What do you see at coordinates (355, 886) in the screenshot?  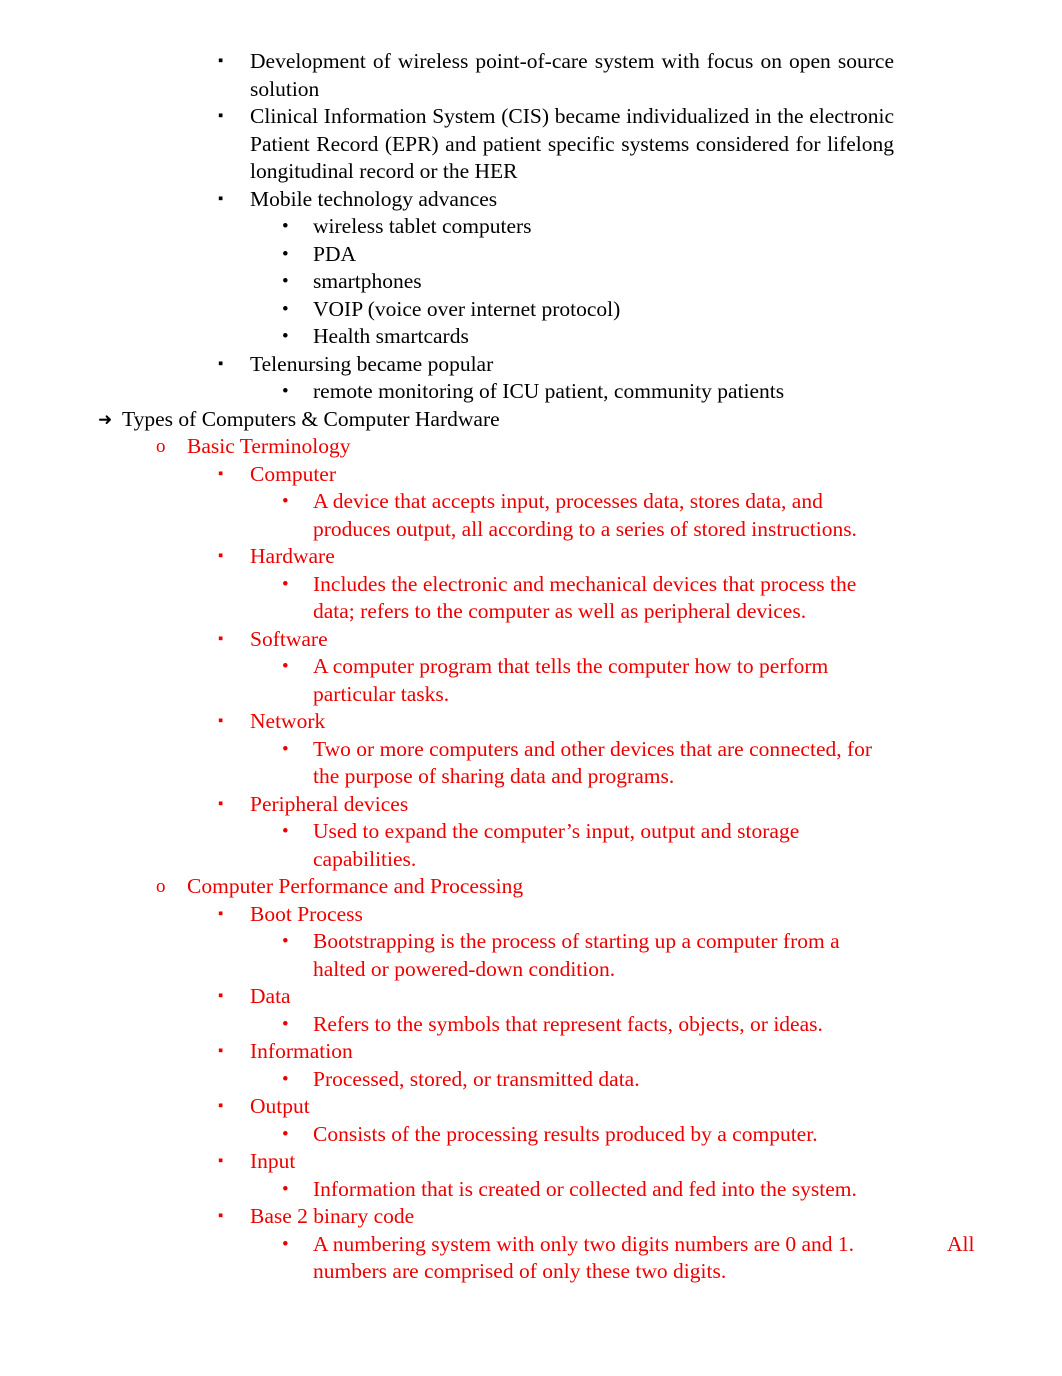 I see `outline-item-text: Computer Performance and Processing` at bounding box center [355, 886].